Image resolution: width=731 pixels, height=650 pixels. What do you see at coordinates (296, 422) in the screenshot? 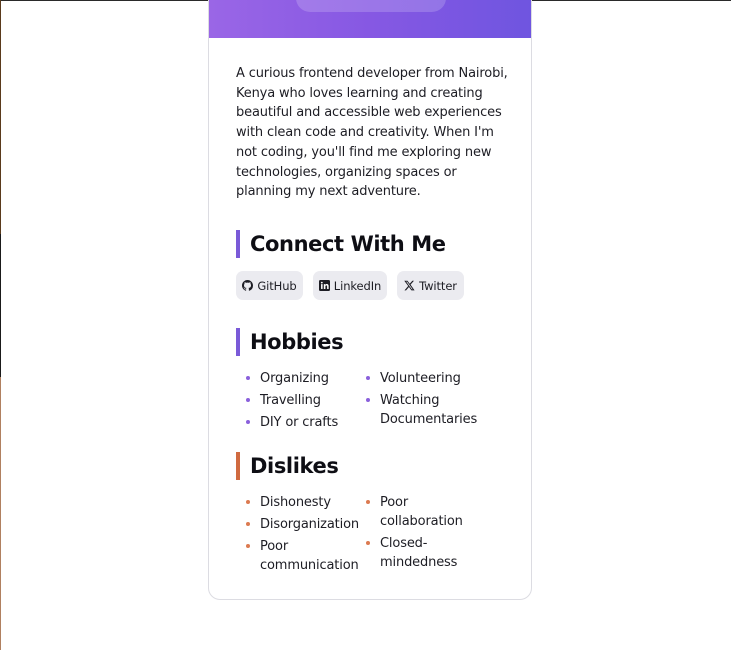
I see `list-item: DIY or crafts` at bounding box center [296, 422].